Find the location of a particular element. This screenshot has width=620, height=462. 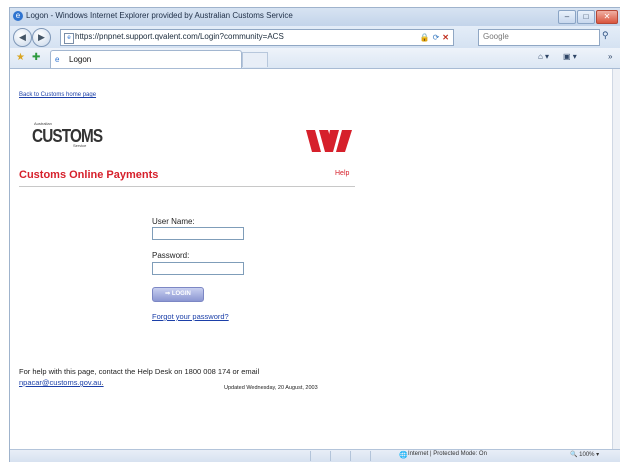

zoom-value: 100% is located at coordinates (587, 455).